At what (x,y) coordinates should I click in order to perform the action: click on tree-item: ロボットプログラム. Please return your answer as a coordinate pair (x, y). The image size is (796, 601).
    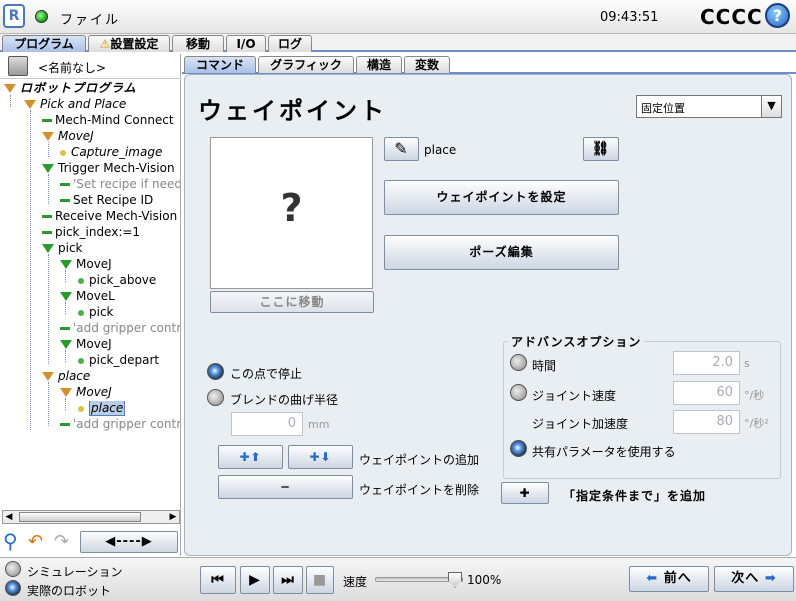
    Looking at the image, I should click on (70, 88).